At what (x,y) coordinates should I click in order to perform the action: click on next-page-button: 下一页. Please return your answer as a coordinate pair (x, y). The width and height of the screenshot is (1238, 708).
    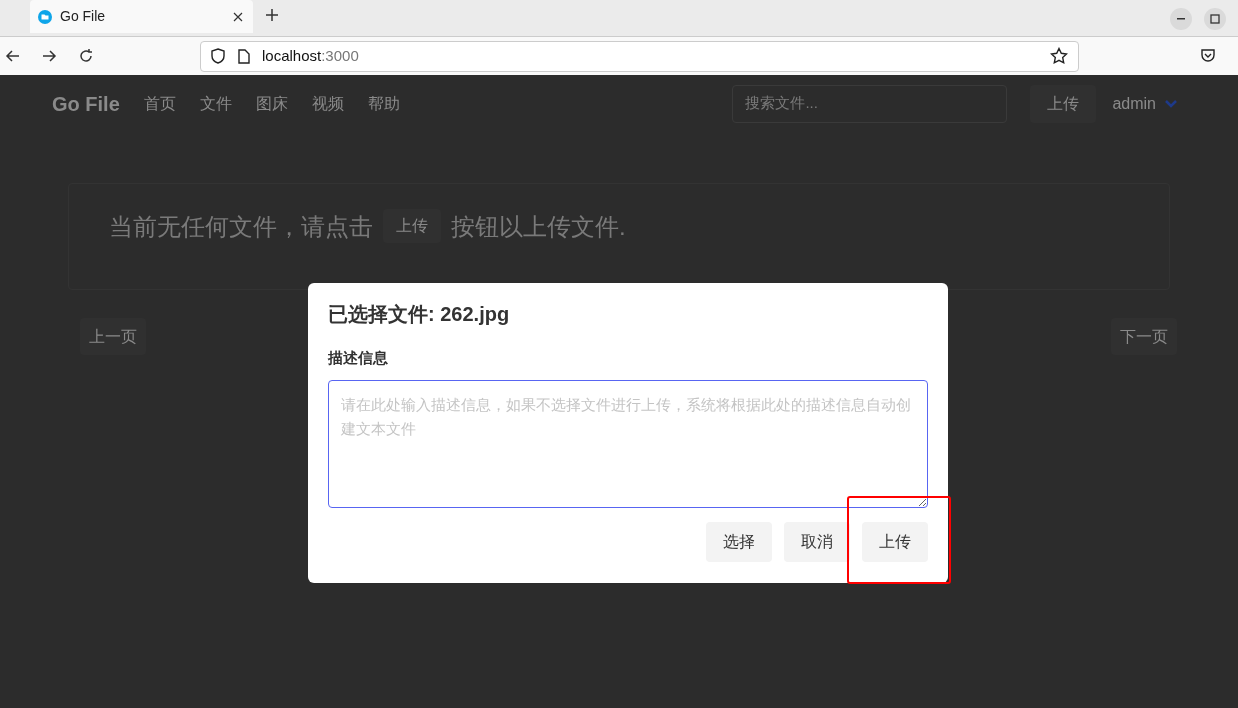
    Looking at the image, I should click on (1144, 336).